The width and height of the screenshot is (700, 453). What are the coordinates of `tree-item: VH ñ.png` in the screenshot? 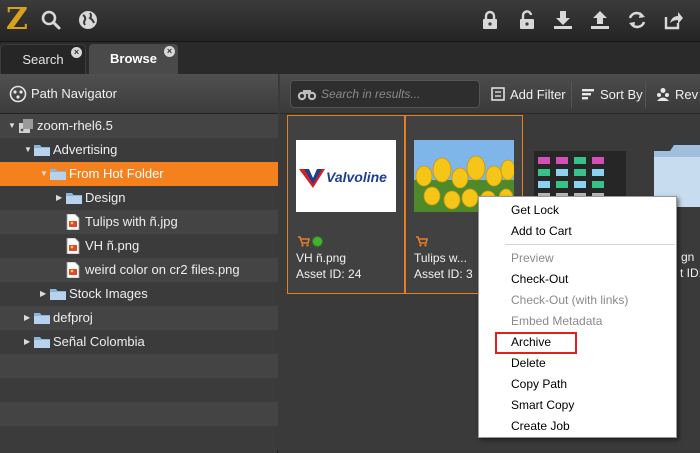 It's located at (139, 246).